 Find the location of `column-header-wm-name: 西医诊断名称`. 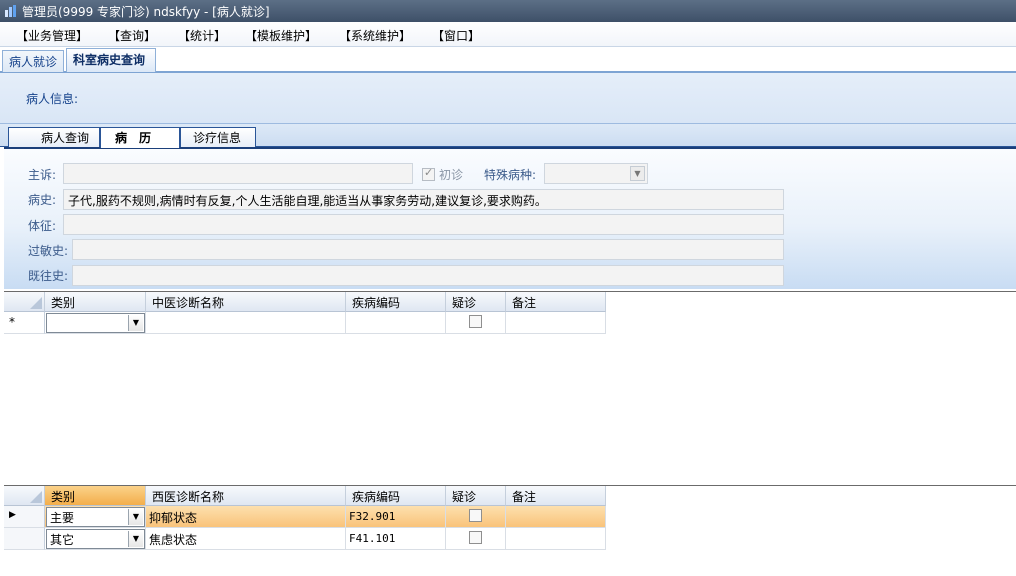

column-header-wm-name: 西医诊断名称 is located at coordinates (246, 496).